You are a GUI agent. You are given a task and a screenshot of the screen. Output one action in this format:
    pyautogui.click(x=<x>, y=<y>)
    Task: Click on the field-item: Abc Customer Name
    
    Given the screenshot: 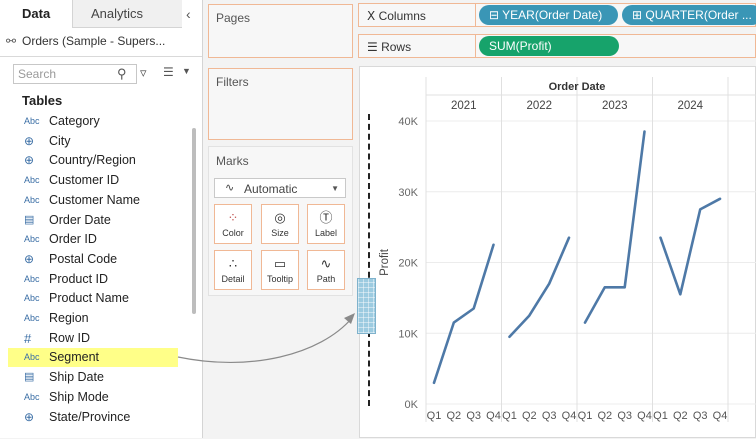 What is the action you would take?
    pyautogui.click(x=103, y=200)
    